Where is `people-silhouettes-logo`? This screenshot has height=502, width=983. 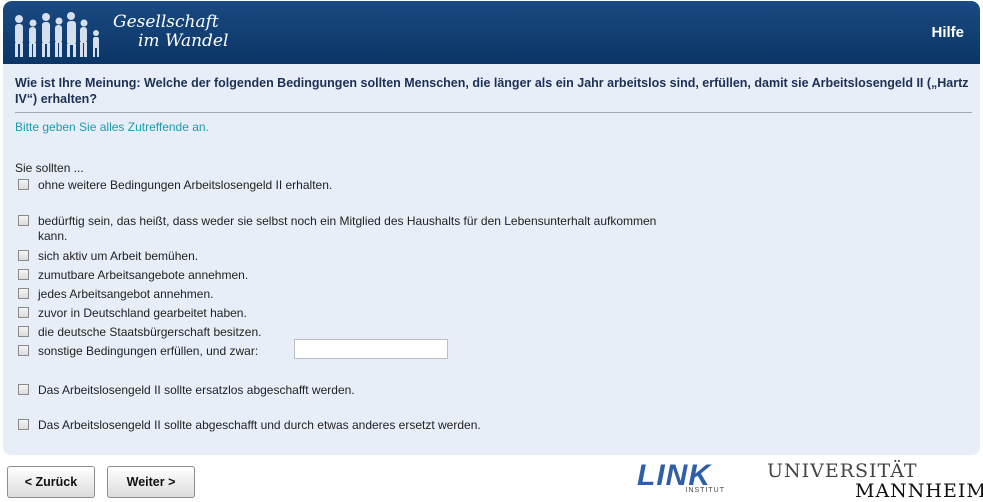 people-silhouettes-logo is located at coordinates (57, 34).